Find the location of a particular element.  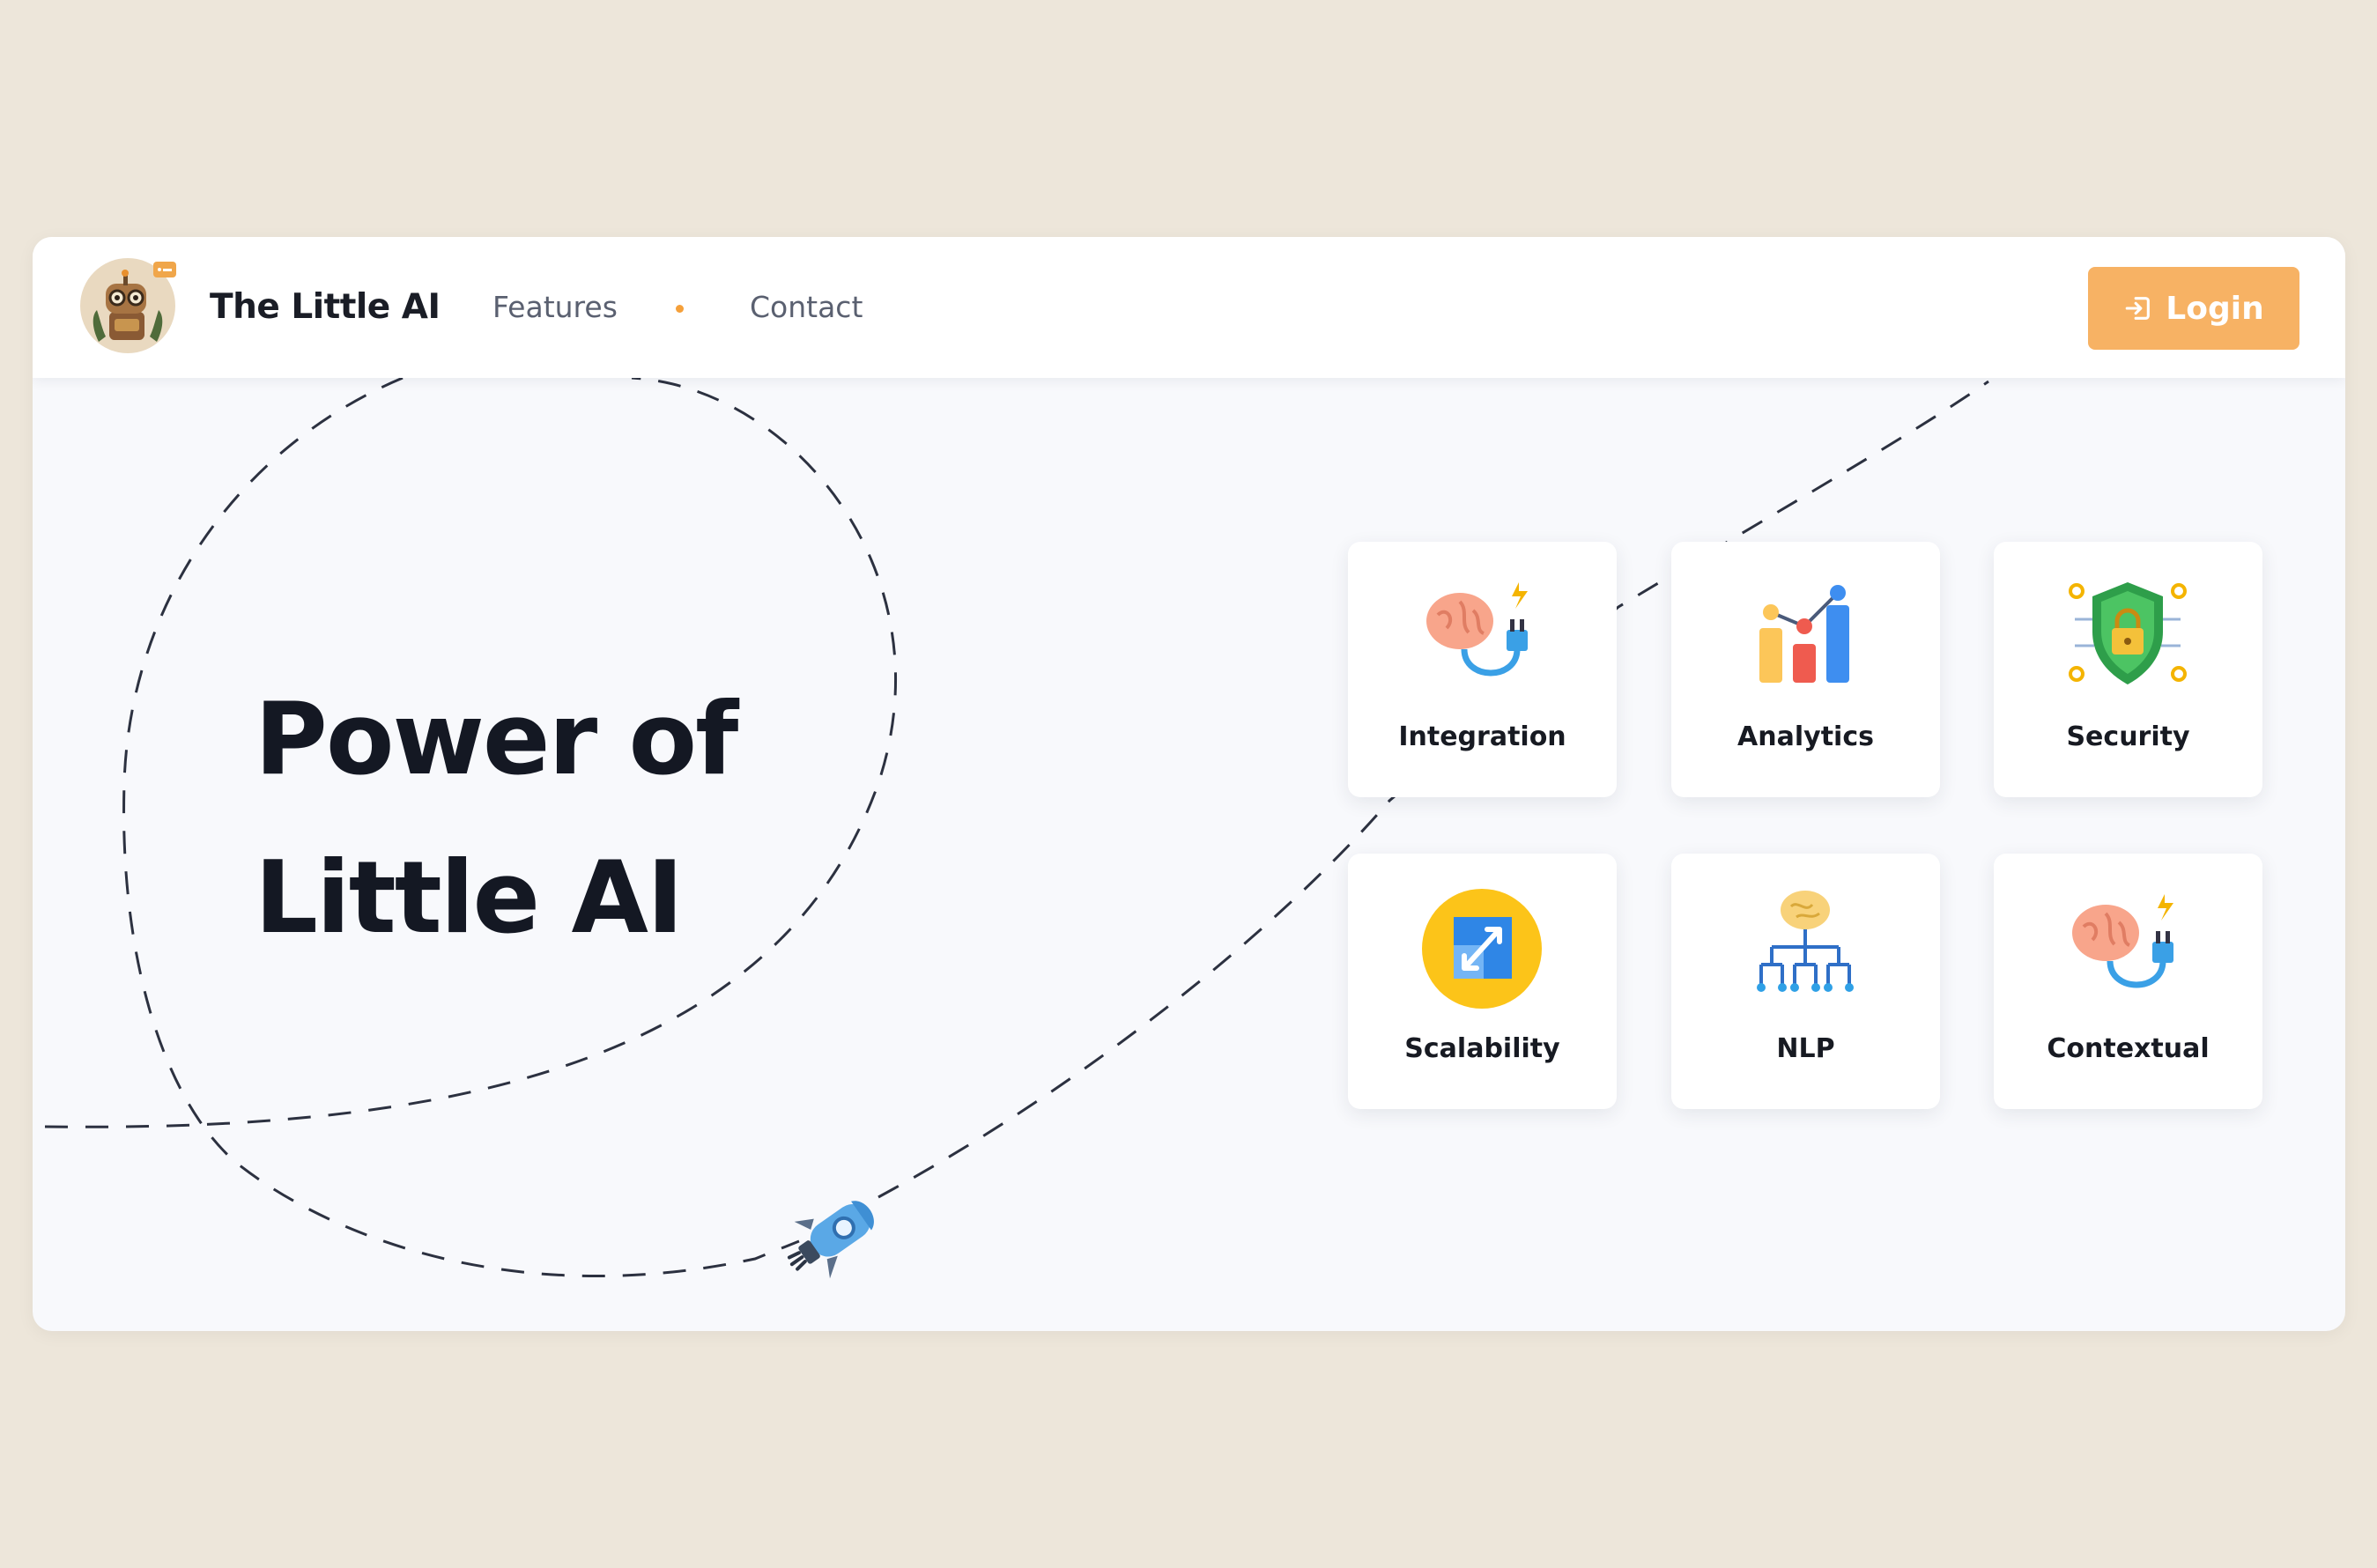

login-icon is located at coordinates (2138, 308).